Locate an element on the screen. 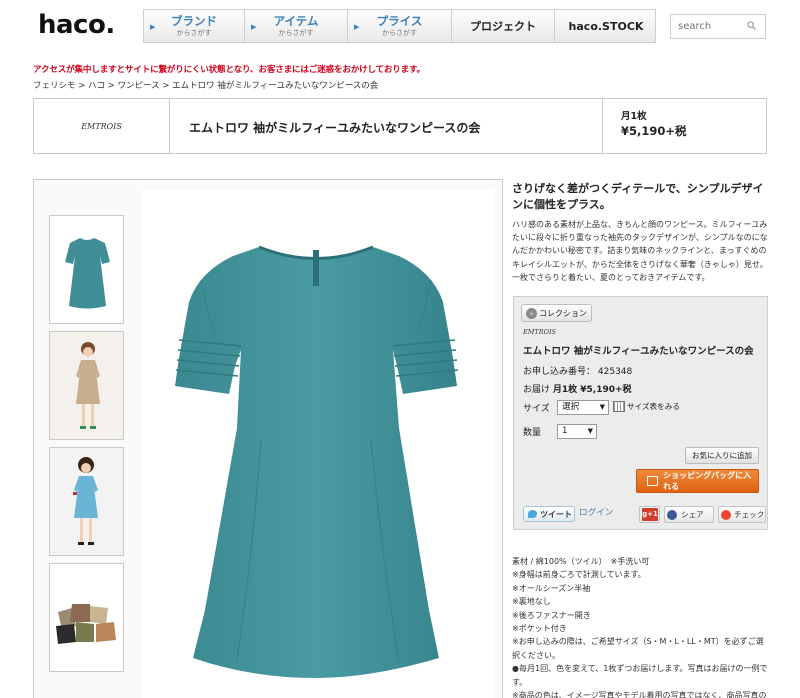 This screenshot has width=800, height=698. spec-line: ※お申し込みの際は、ご希望サイズ（S・M・L・LL・MT）を必ずご選択ください。 is located at coordinates (638, 648).